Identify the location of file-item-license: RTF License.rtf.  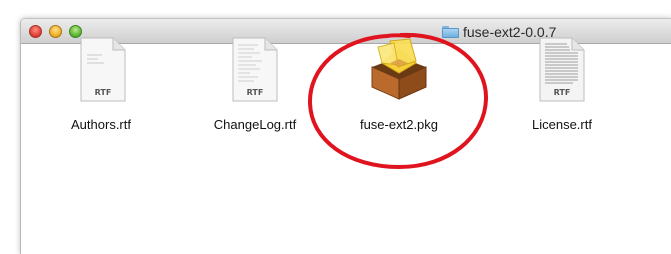
(562, 87).